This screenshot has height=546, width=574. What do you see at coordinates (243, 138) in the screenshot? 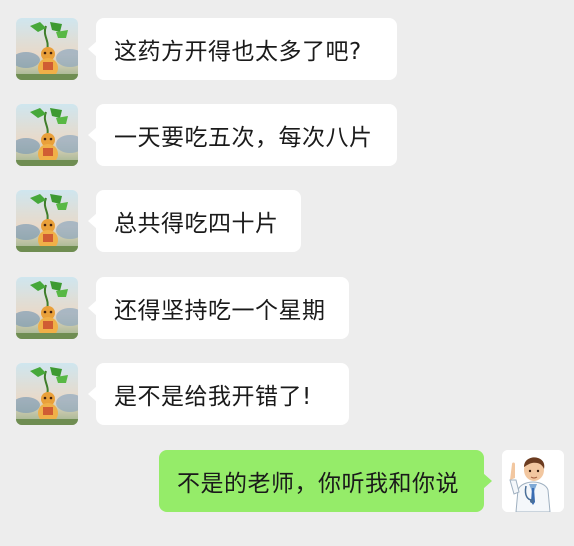
I see `message-text: 一天要吃五次，每次八片` at bounding box center [243, 138].